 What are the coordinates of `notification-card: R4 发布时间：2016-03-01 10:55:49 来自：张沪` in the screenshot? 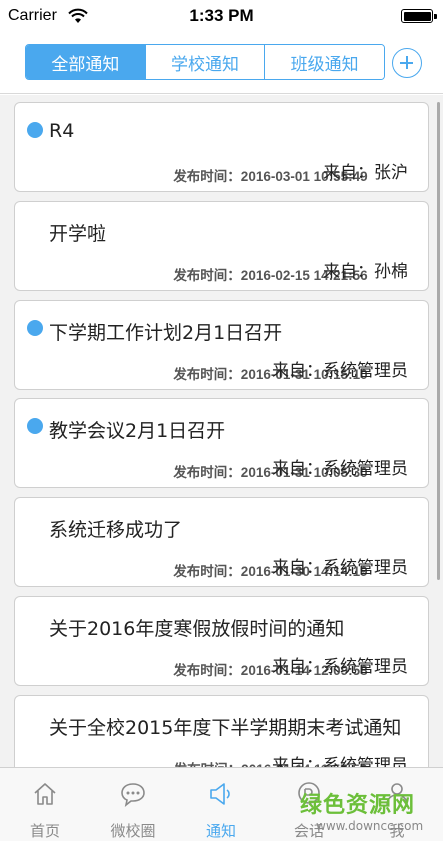 It's located at (221, 147).